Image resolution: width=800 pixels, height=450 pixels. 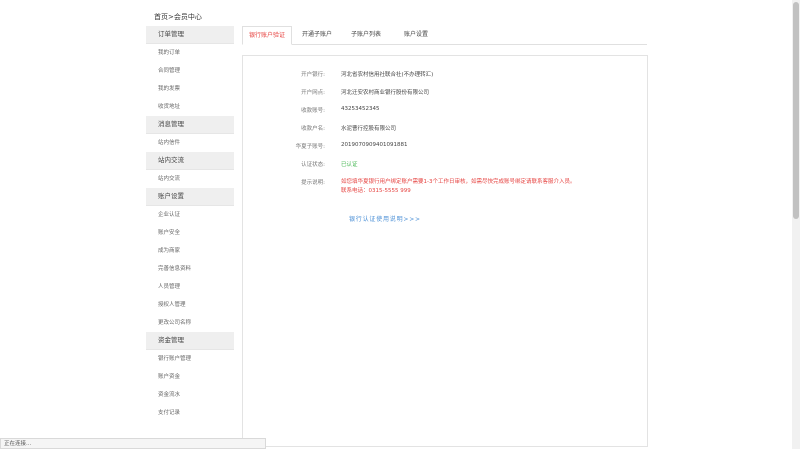 What do you see at coordinates (190, 287) in the screenshot?
I see `sidebar-item-staff: 人员管理` at bounding box center [190, 287].